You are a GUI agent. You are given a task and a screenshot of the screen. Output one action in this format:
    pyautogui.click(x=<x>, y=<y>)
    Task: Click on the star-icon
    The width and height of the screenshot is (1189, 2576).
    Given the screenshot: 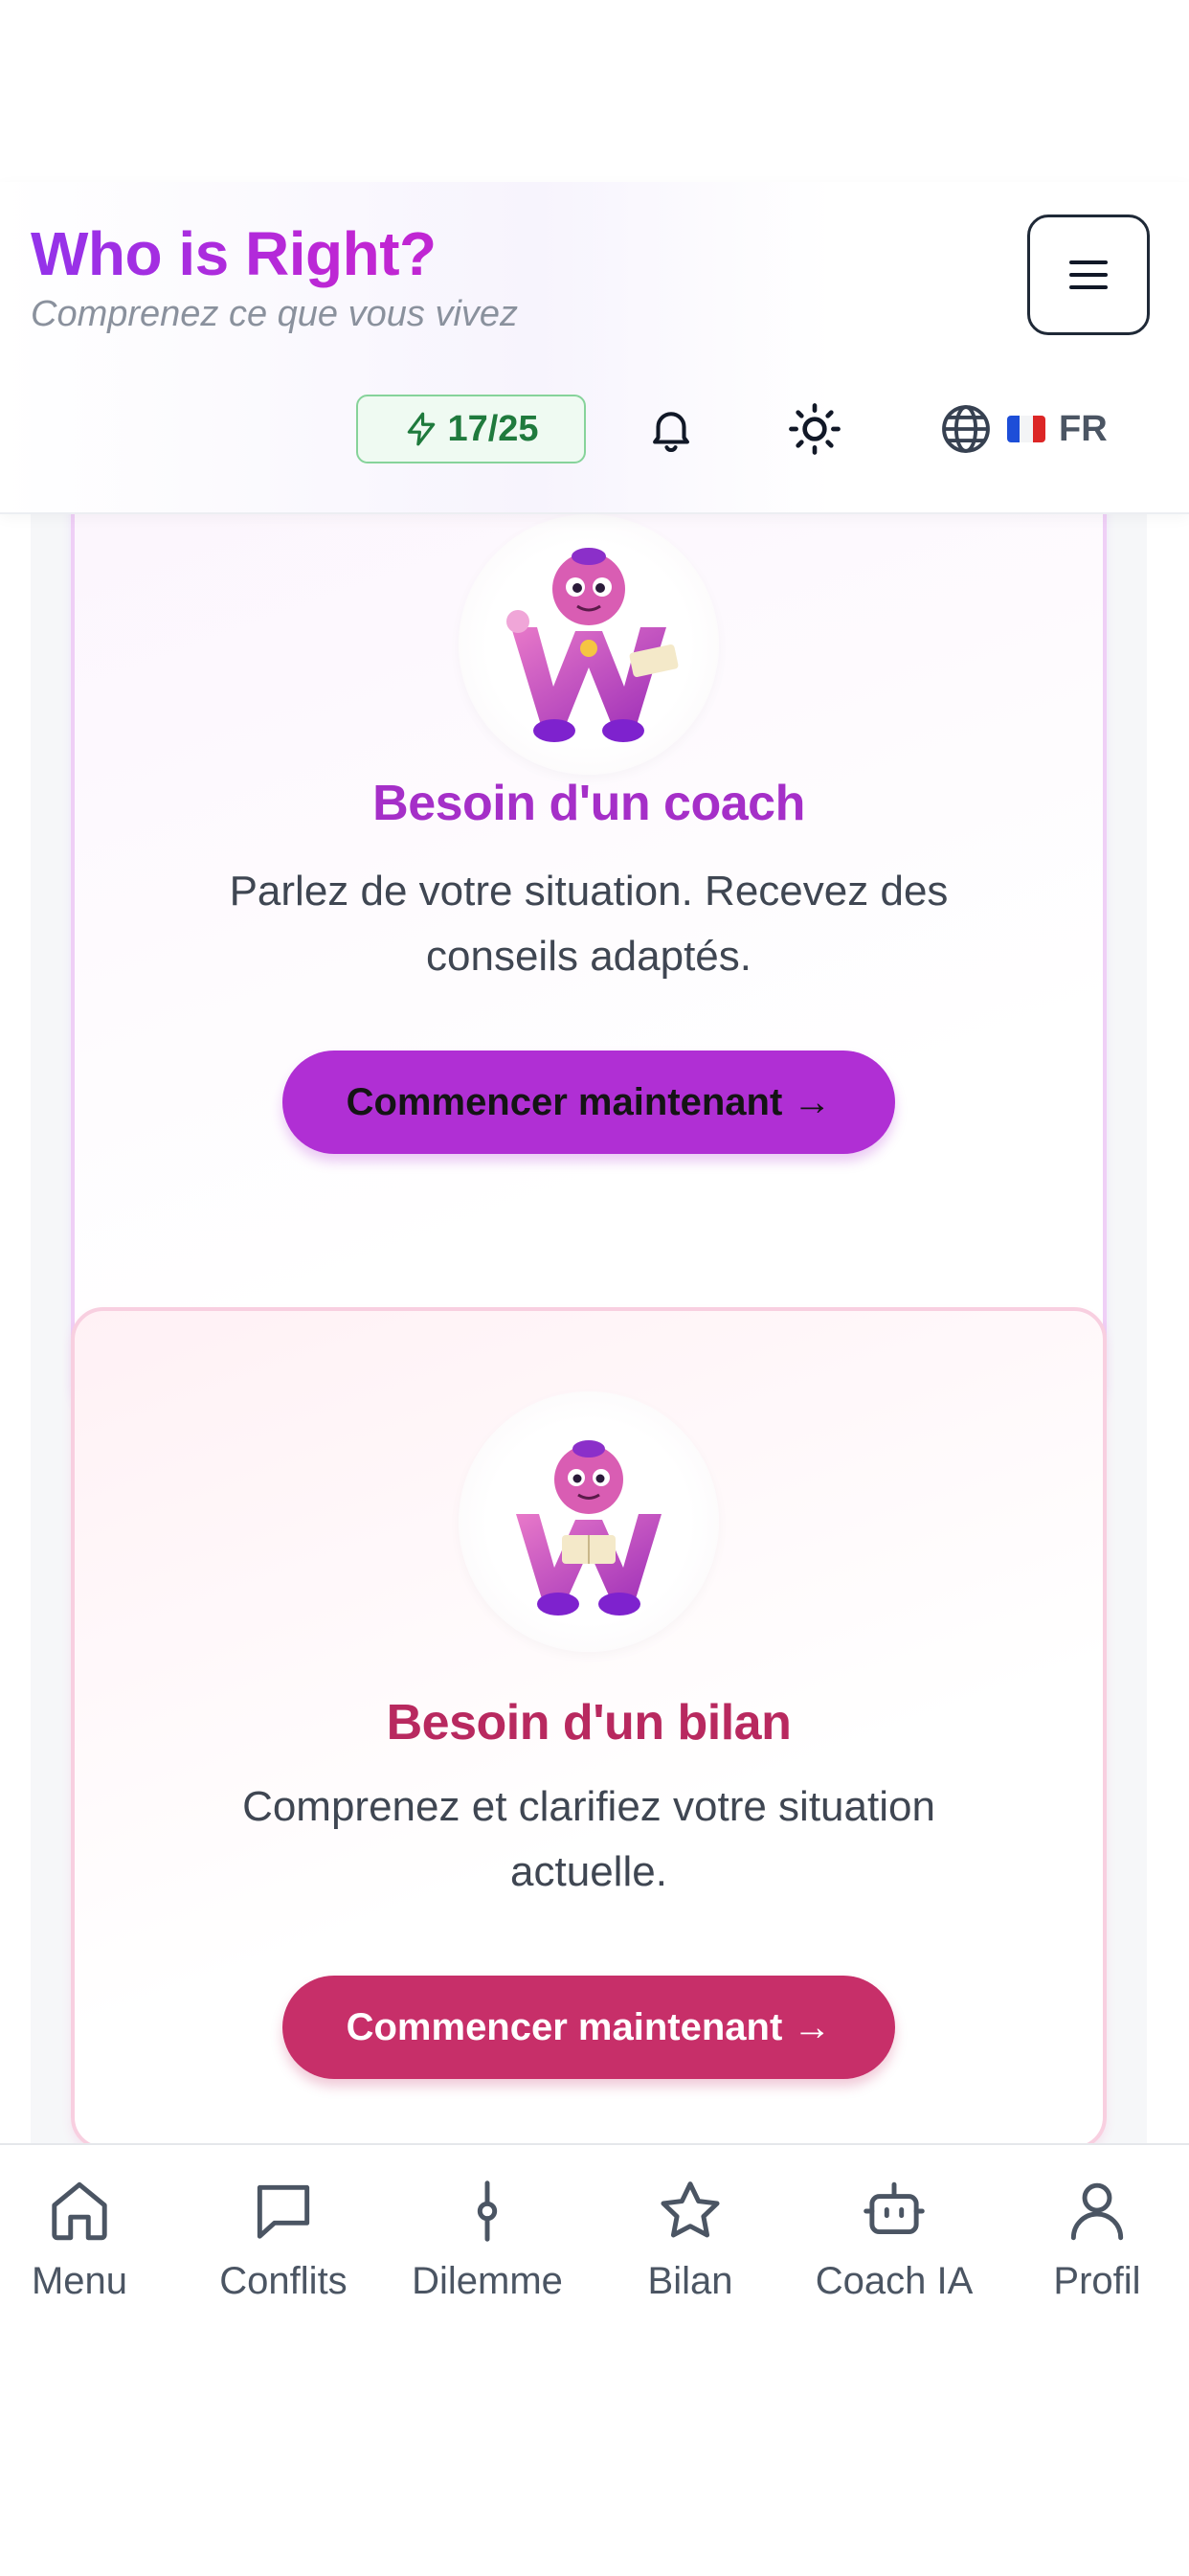 What is the action you would take?
    pyautogui.click(x=690, y=2209)
    